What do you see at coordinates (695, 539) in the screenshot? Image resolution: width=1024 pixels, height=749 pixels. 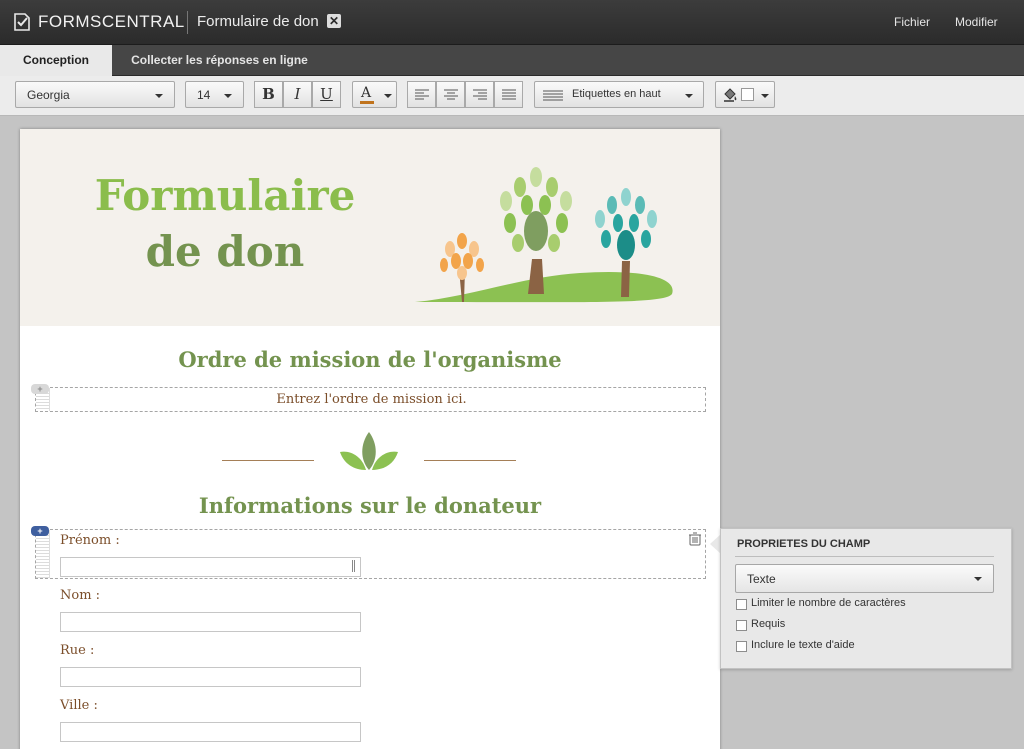 I see `trash-icon` at bounding box center [695, 539].